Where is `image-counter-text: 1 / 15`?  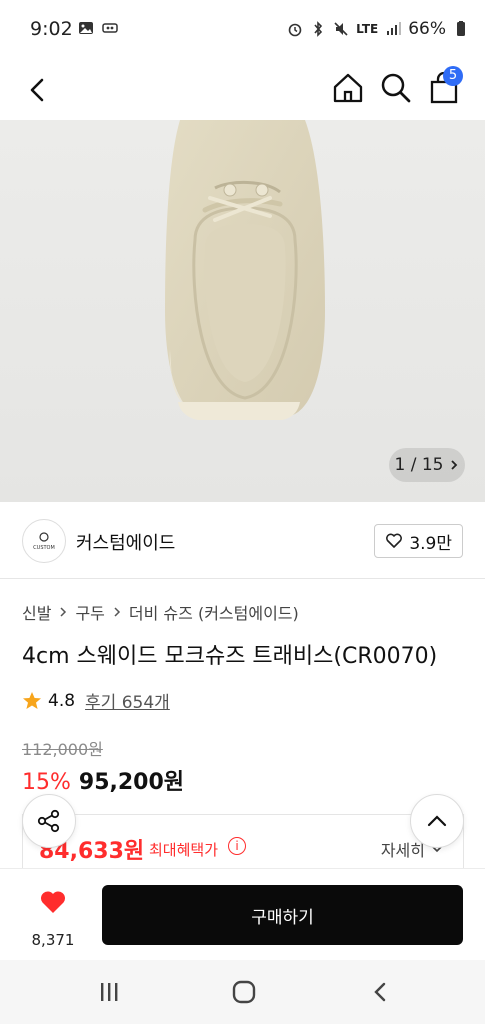 image-counter-text: 1 / 15 is located at coordinates (419, 465).